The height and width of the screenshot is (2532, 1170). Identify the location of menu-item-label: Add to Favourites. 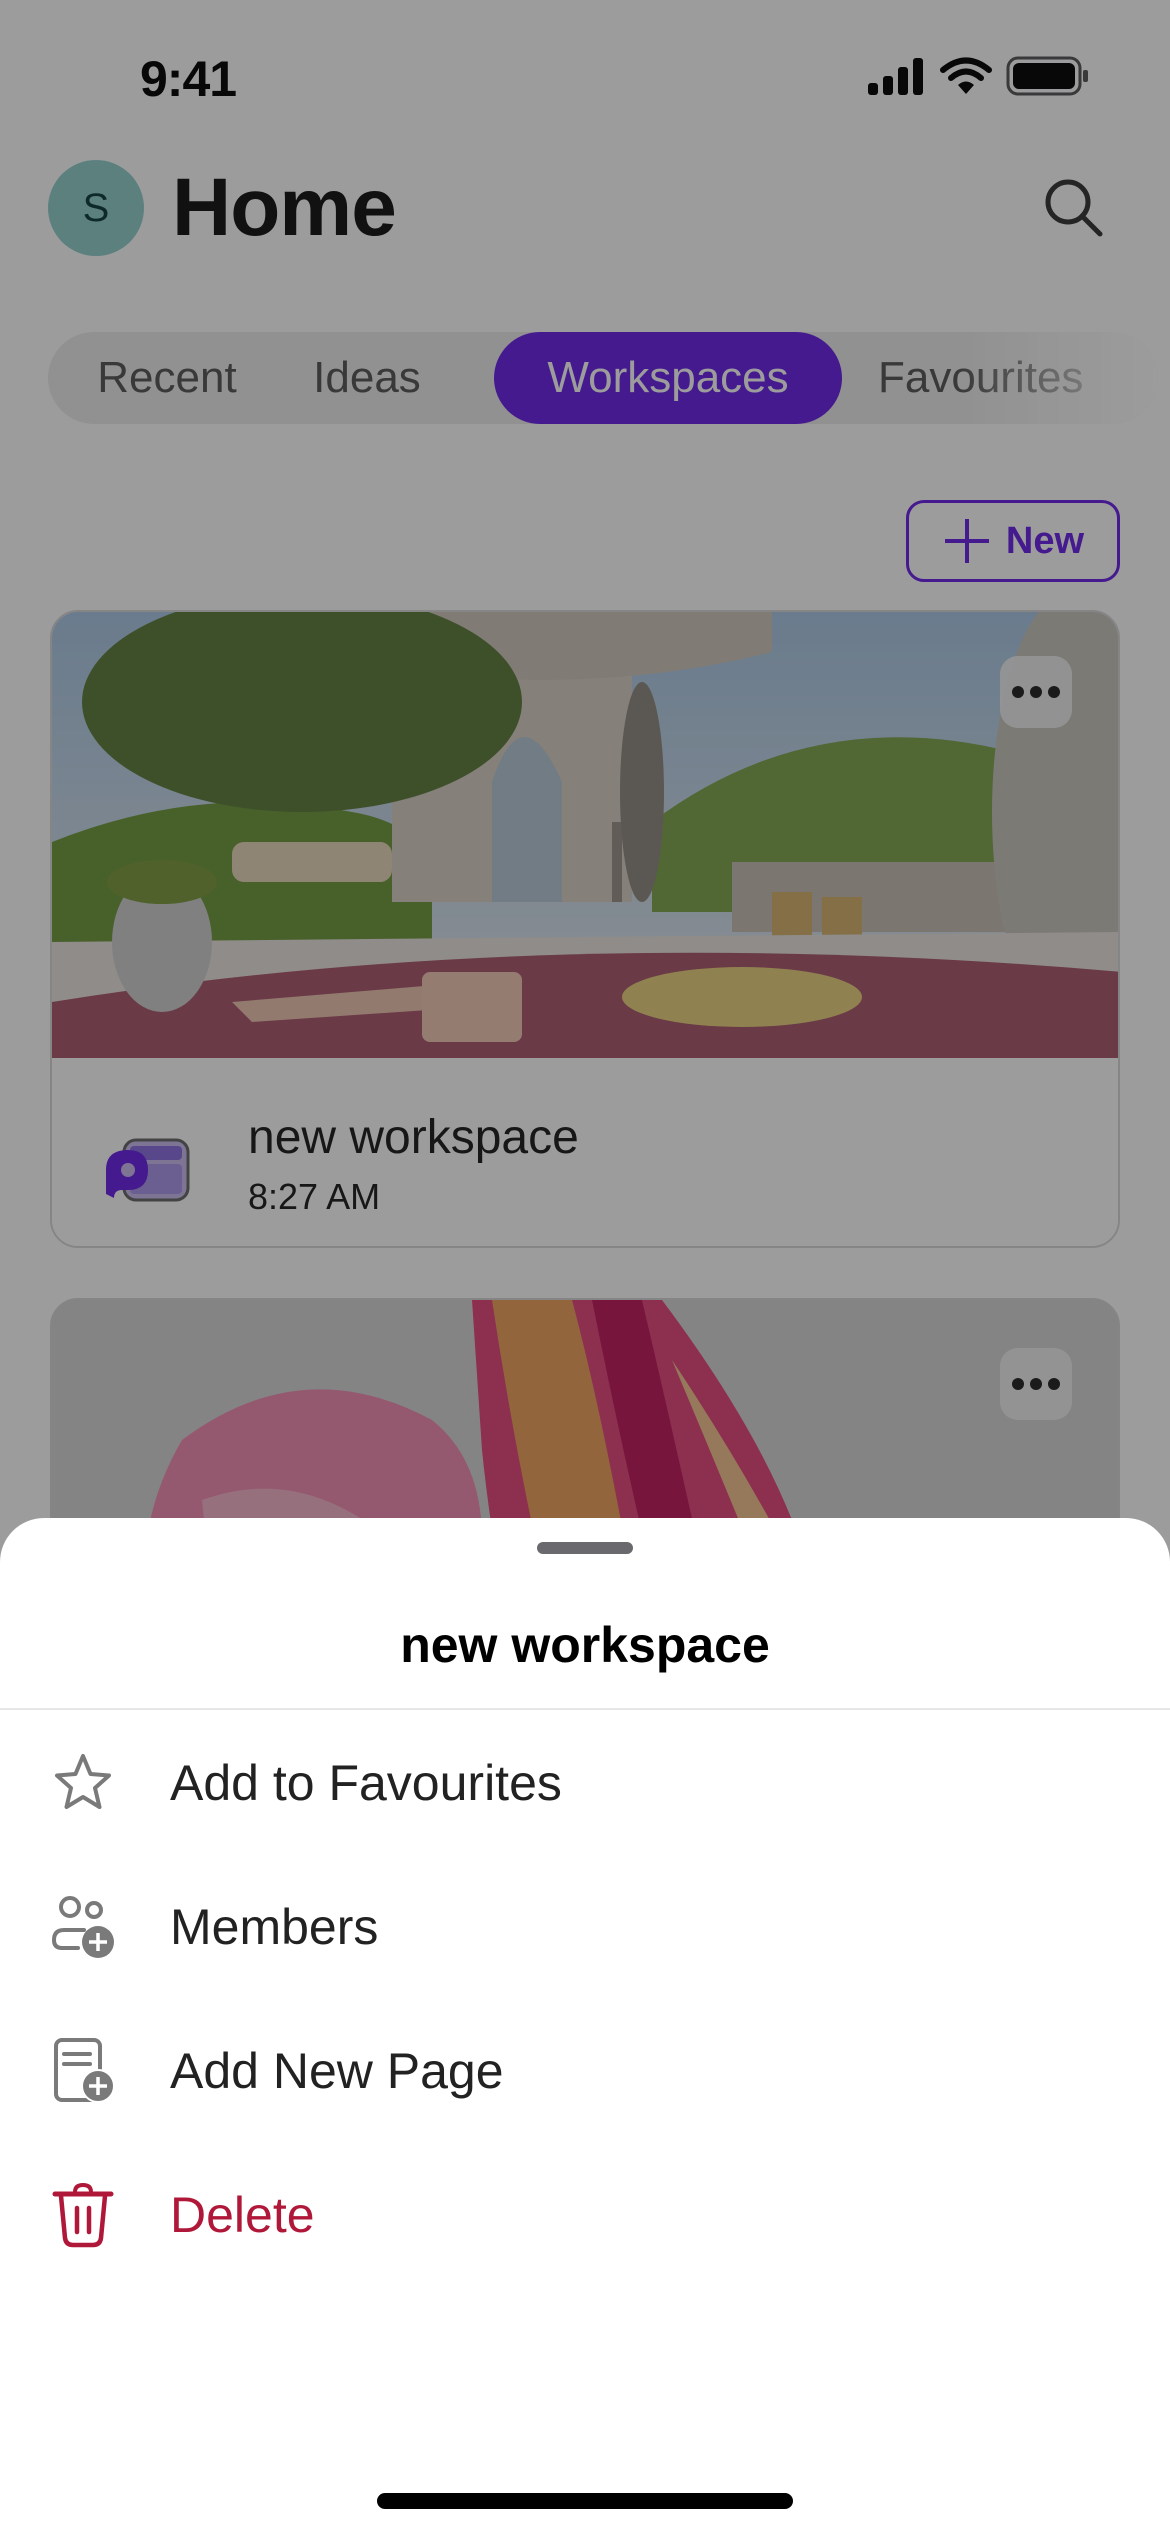
(366, 1783).